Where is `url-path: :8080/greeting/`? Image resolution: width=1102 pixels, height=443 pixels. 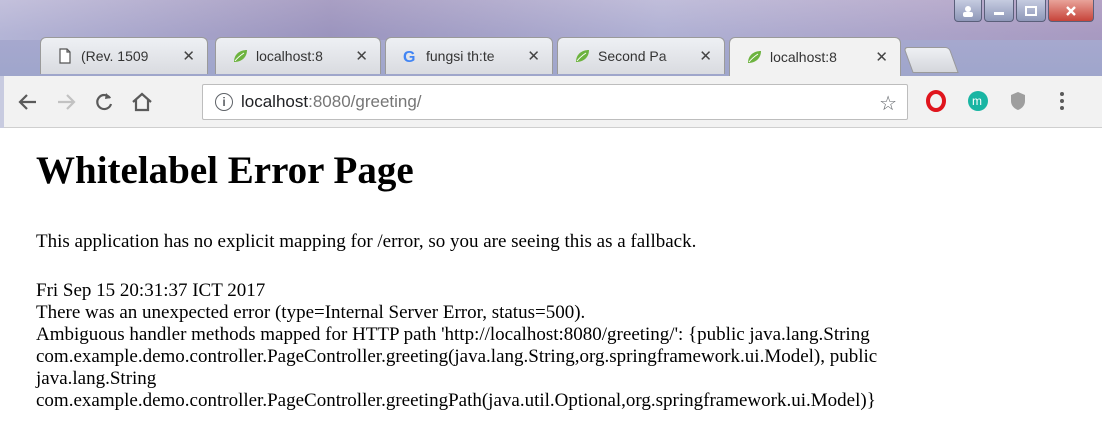 url-path: :8080/greeting/ is located at coordinates (365, 101).